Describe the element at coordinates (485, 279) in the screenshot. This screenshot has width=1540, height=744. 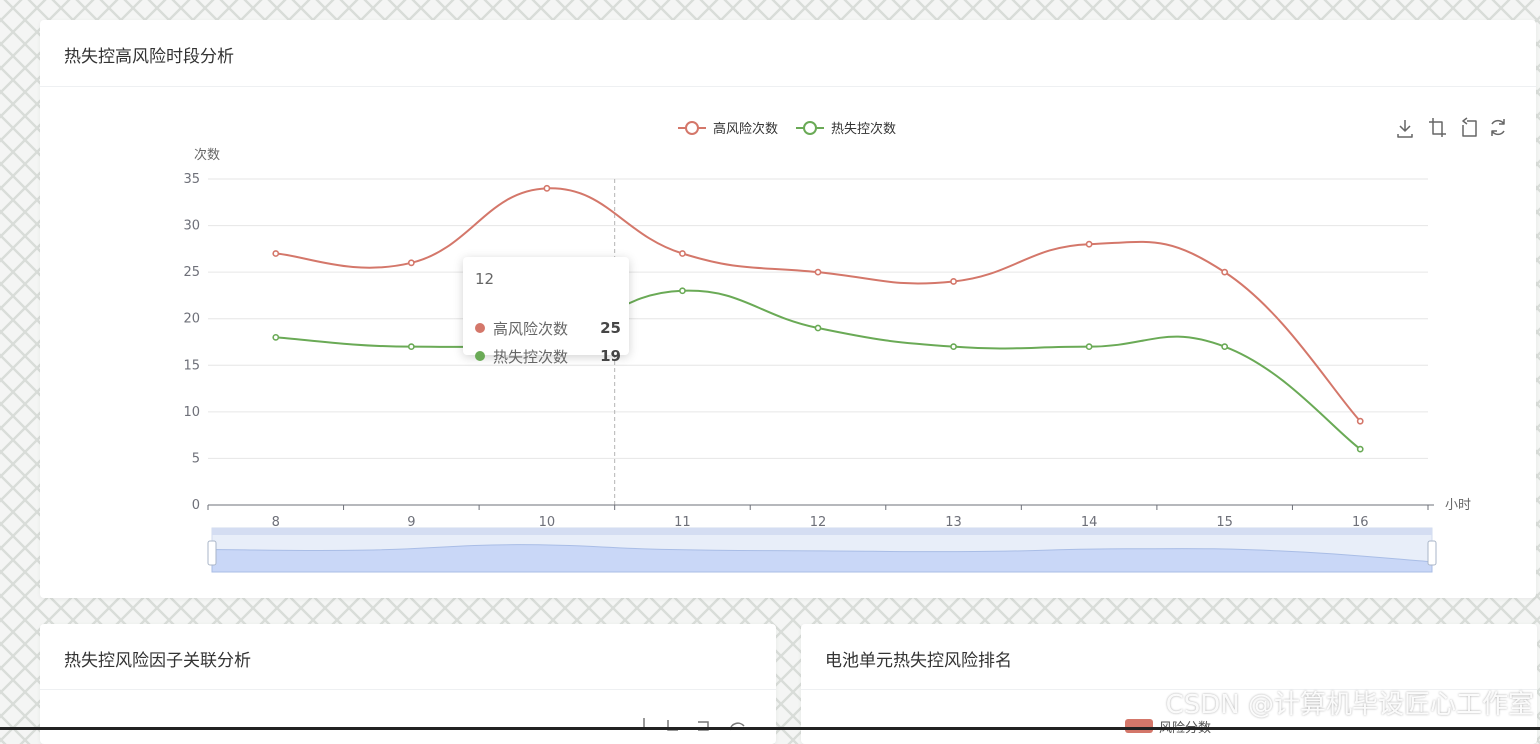
I see `tooltip-header: 12` at that location.